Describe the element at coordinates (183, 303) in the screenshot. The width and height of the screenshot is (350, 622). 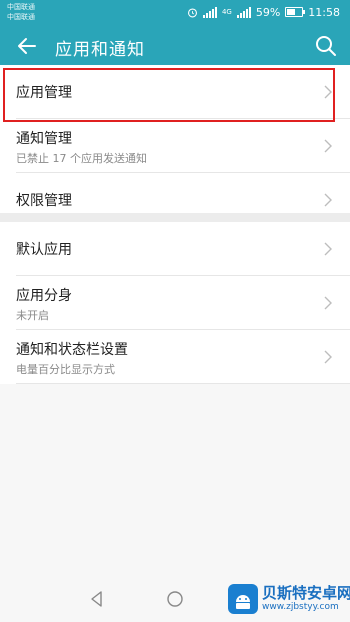
I see `app-twin-item: 应用分身 未开启` at that location.